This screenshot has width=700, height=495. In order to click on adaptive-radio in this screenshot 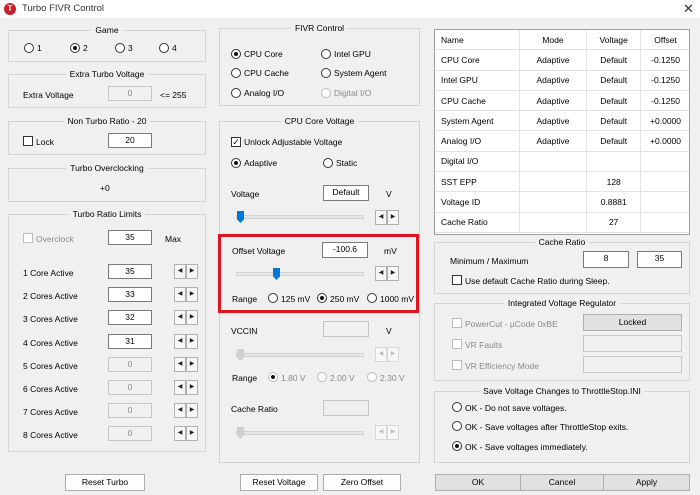, I will do `click(236, 163)`.